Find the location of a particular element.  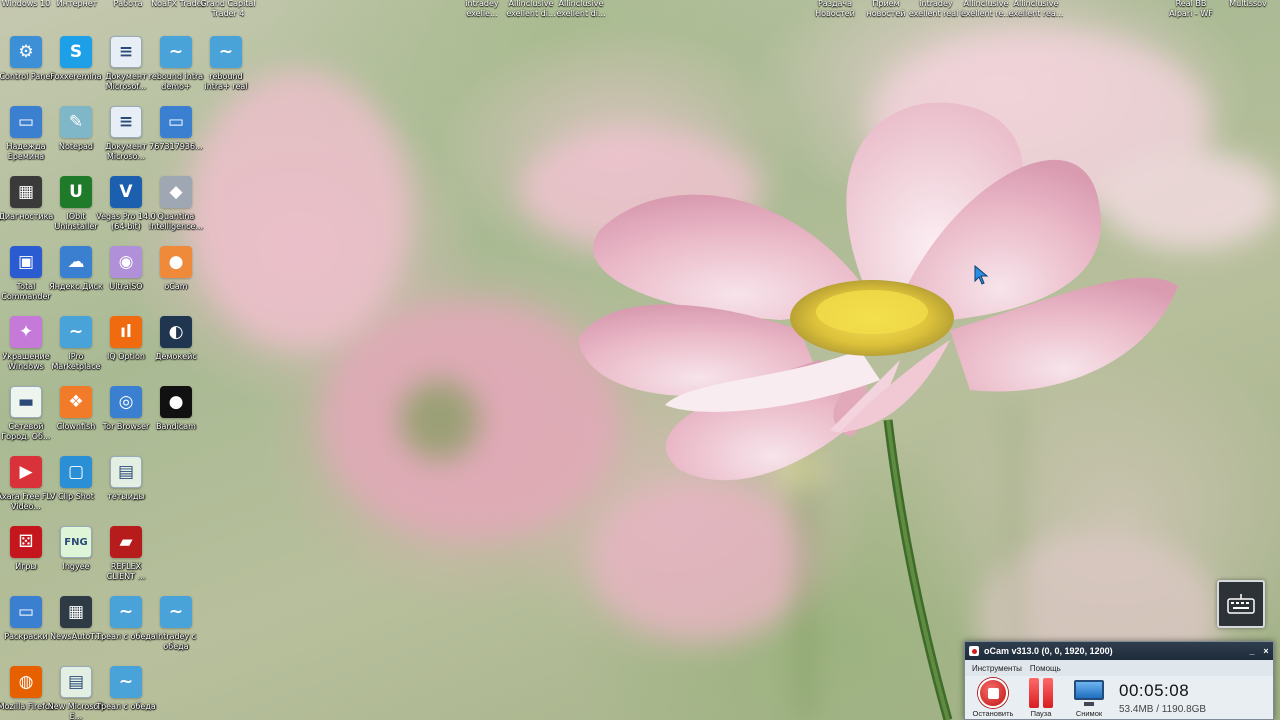

tor-browser-icon: ◎ is located at coordinates (126, 402).